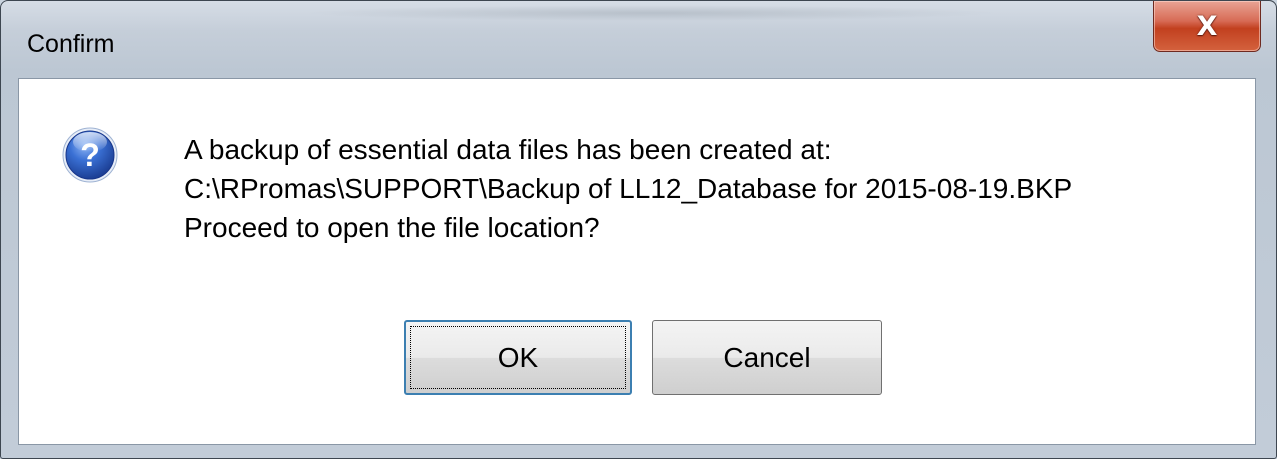 The height and width of the screenshot is (459, 1277). I want to click on window-title: Confirm, so click(71, 44).